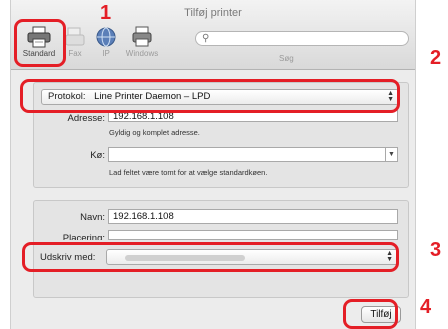  I want to click on protocol-value: Line Printer Daemon – LPD, so click(152, 96).